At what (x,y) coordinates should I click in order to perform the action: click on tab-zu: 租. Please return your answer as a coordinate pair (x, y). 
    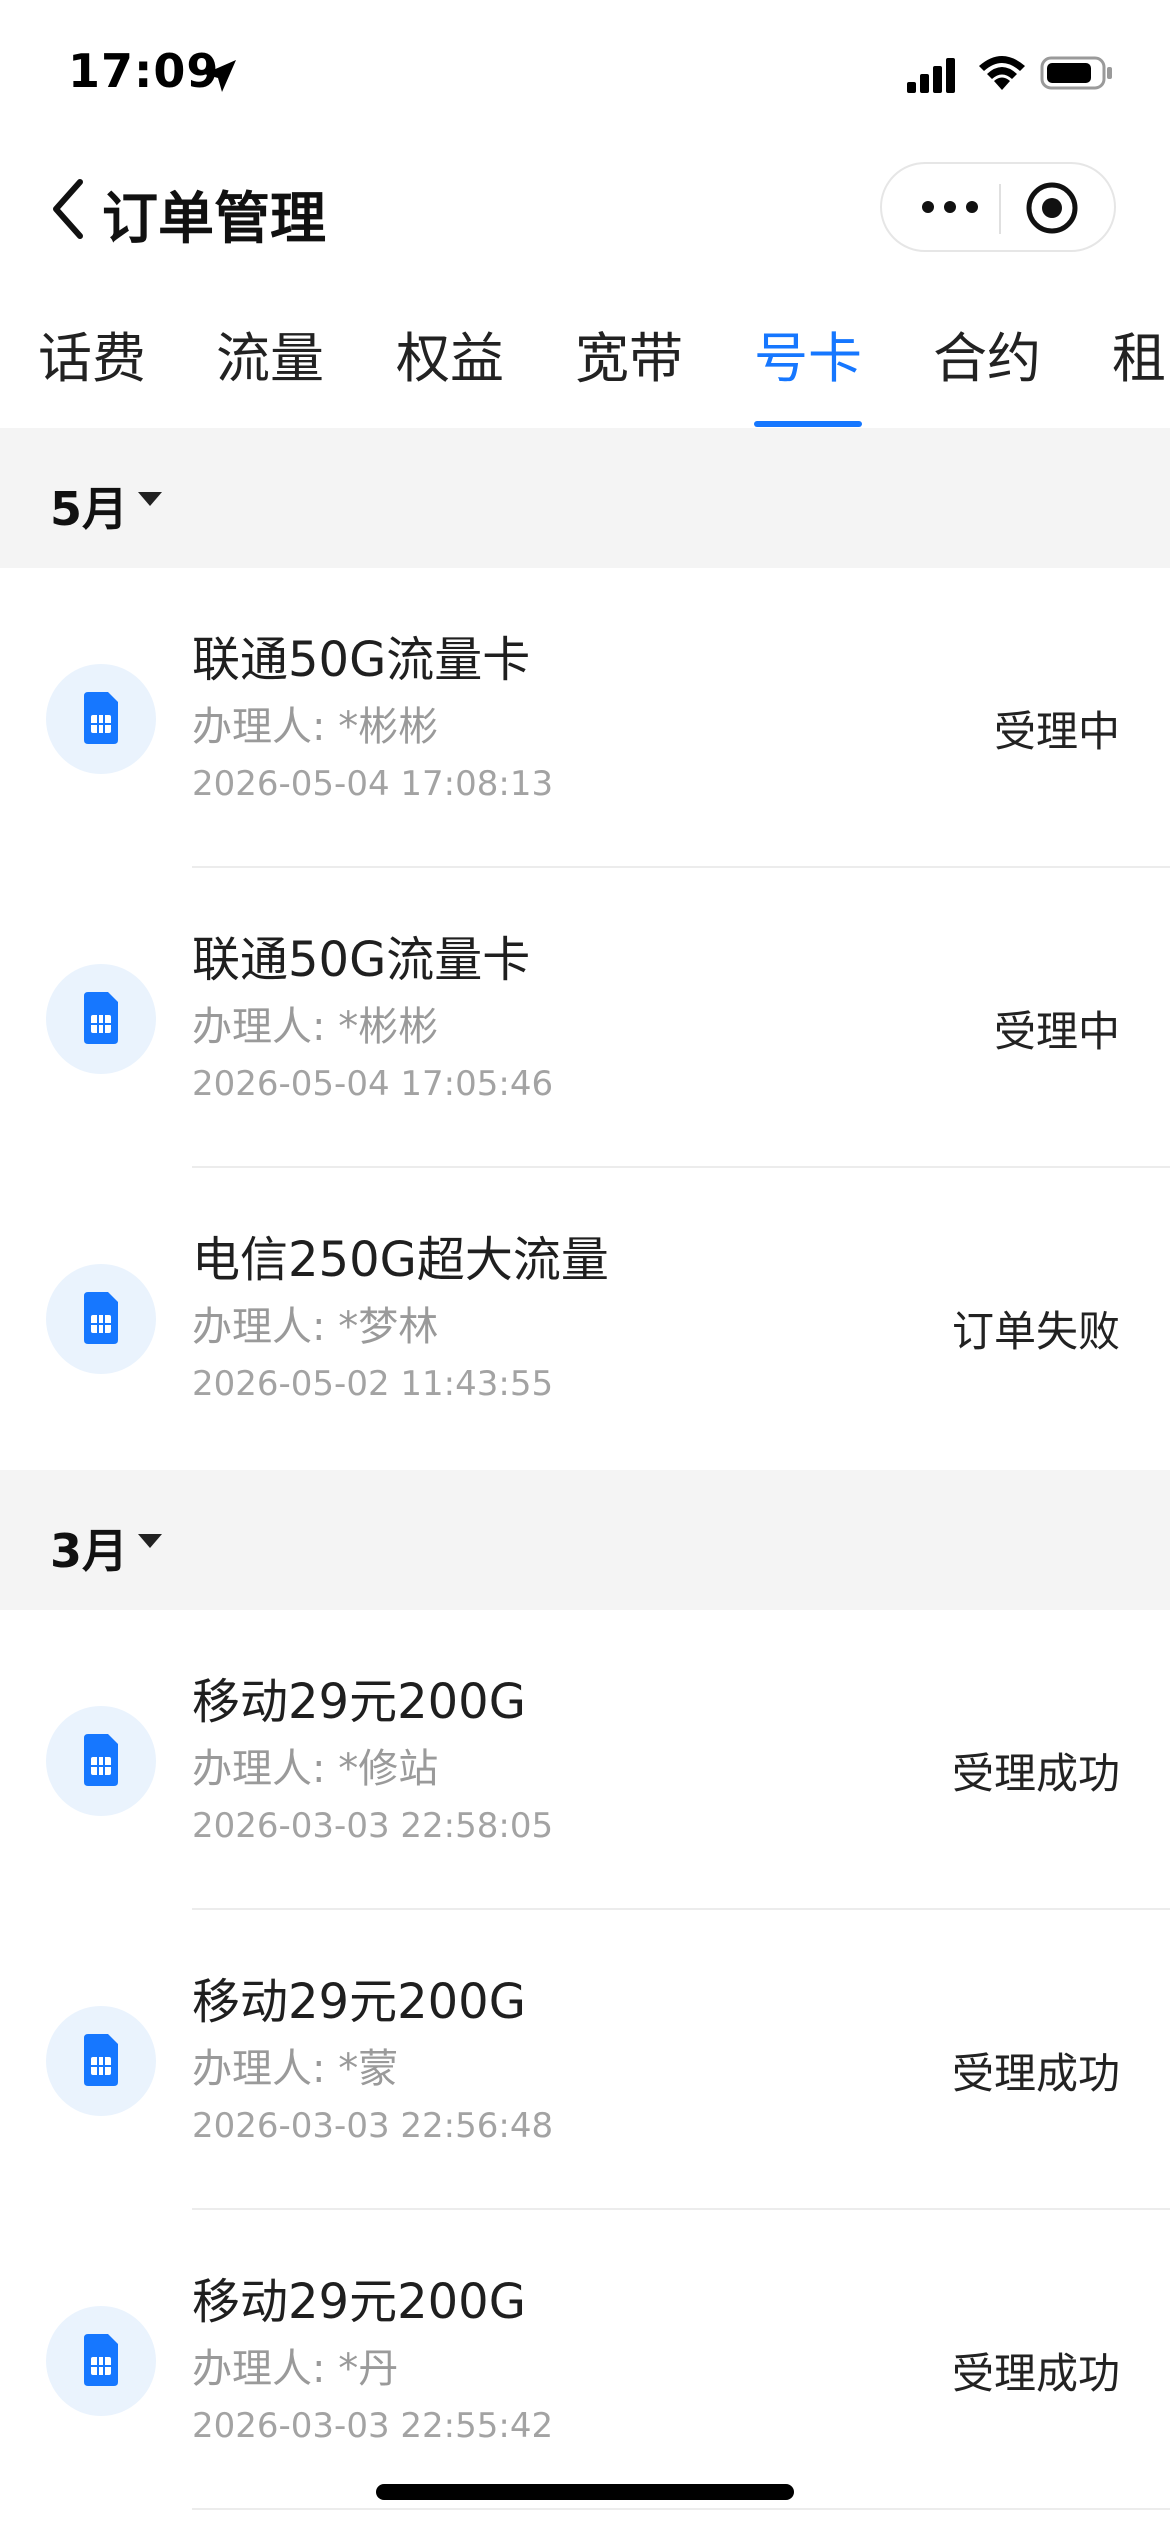
    Looking at the image, I should click on (1139, 353).